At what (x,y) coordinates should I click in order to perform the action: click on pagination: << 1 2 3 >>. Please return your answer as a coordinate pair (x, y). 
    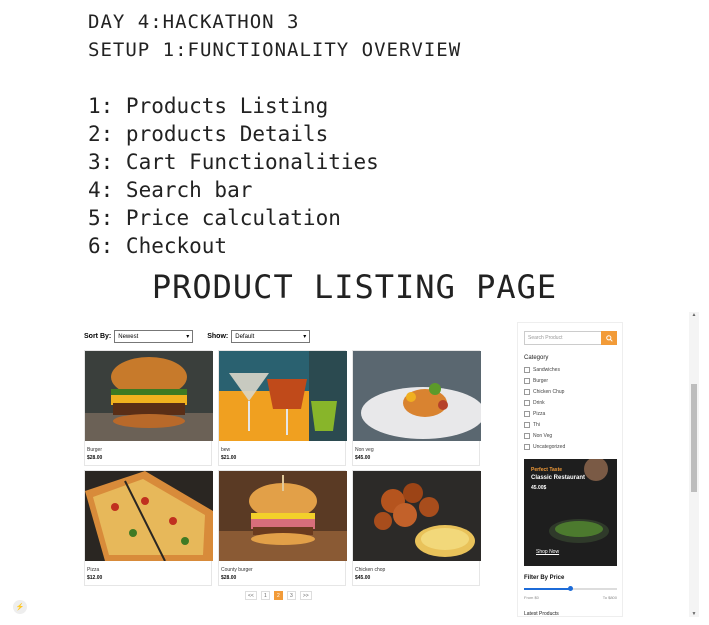
    Looking at the image, I should click on (278, 595).